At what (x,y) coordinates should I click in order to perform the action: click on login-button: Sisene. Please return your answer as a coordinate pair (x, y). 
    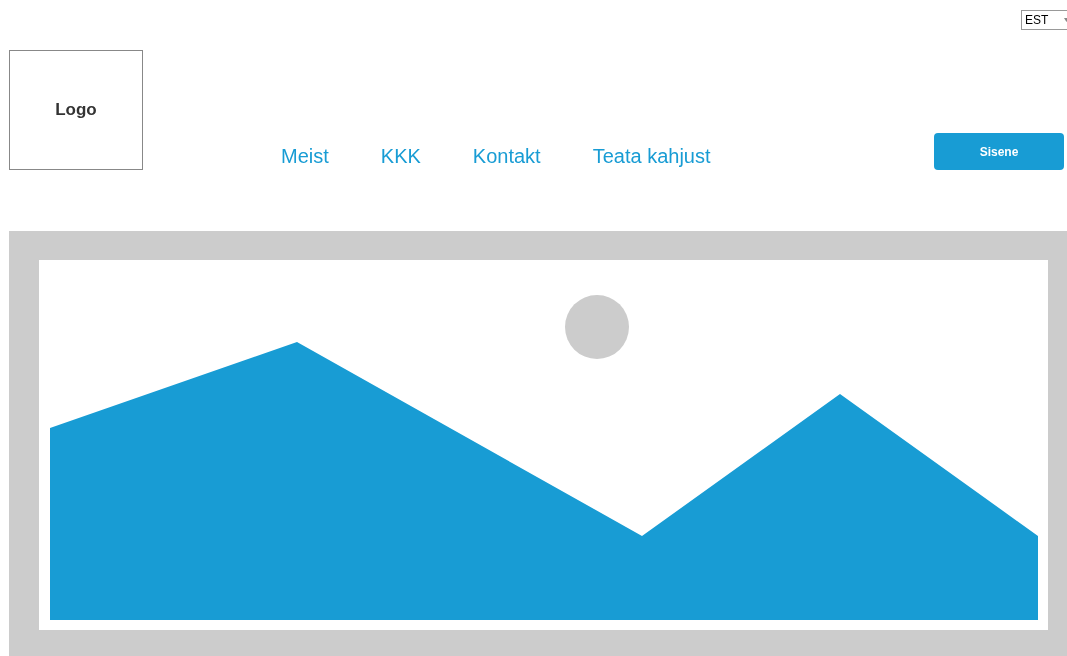
    Looking at the image, I should click on (999, 151).